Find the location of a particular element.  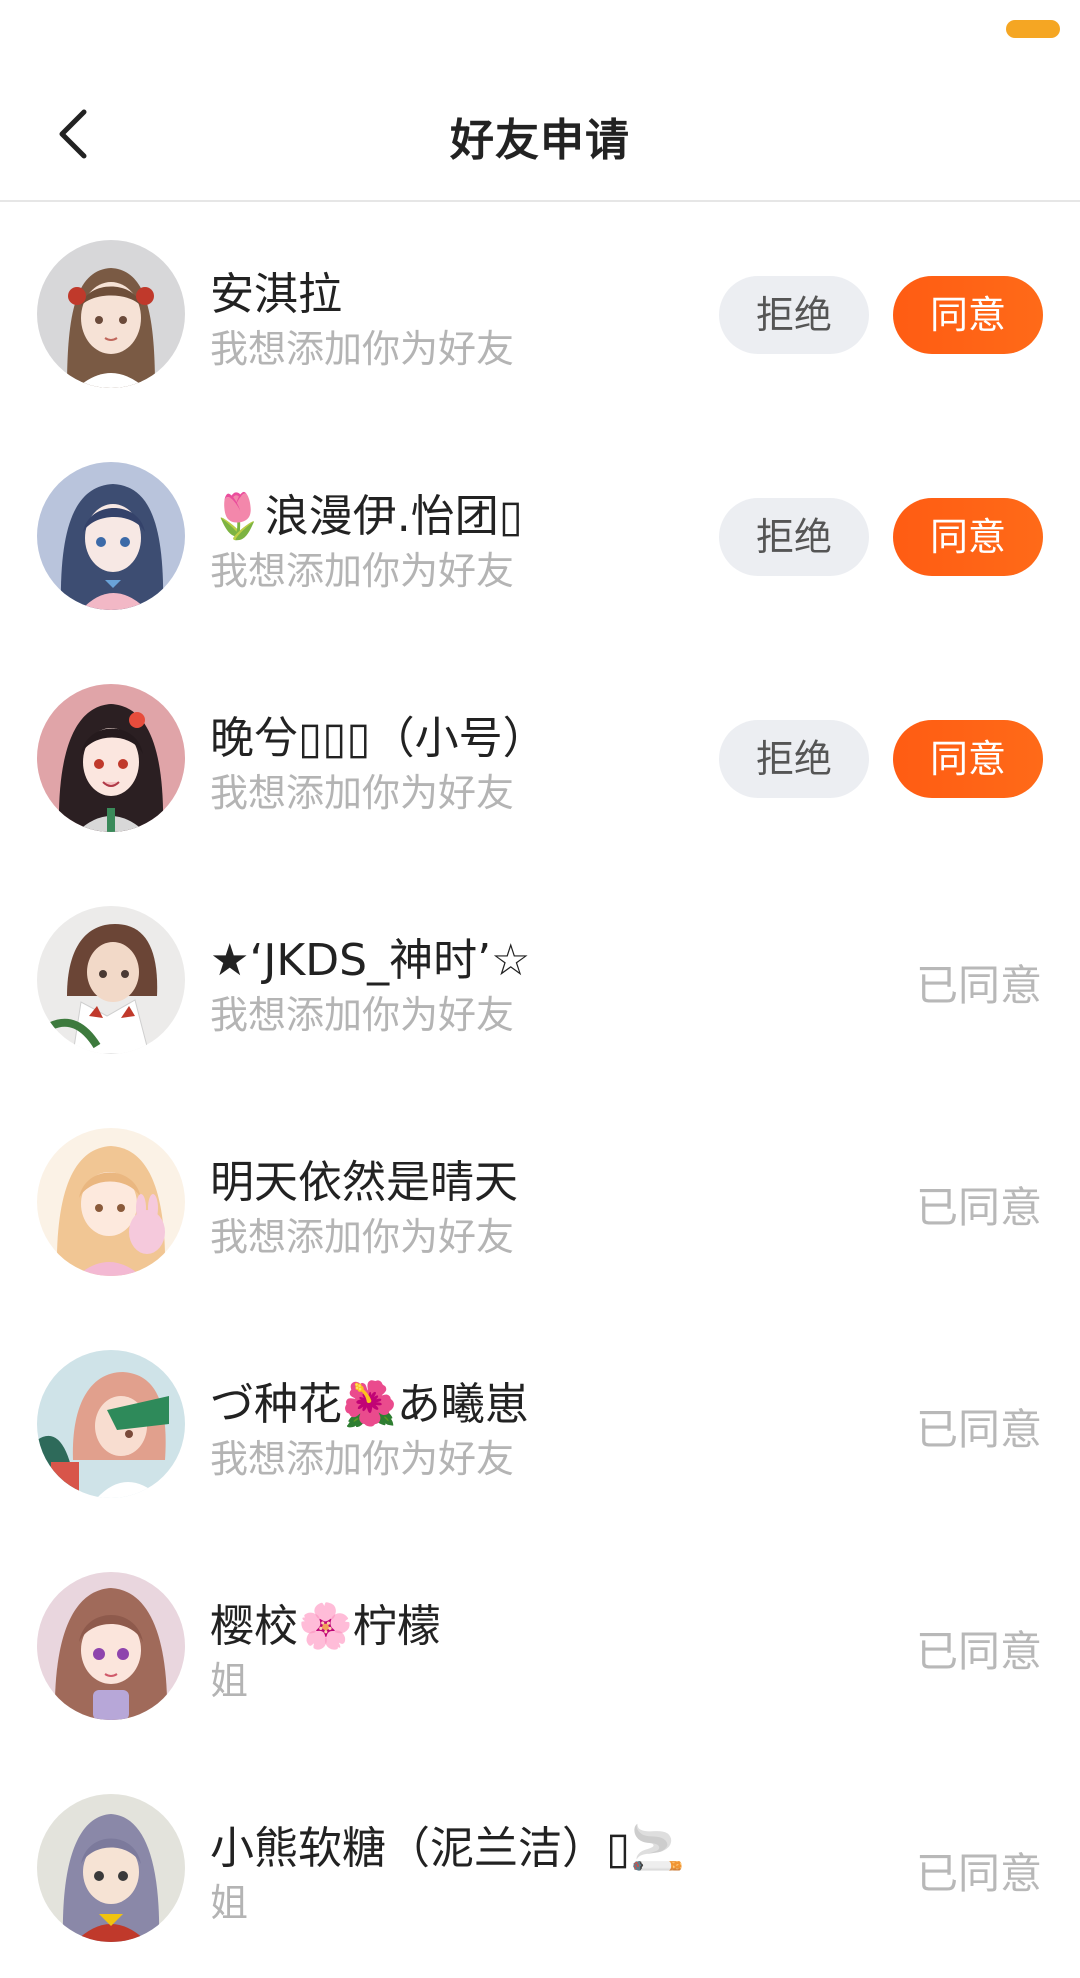

requester-name: 小熊软糖（泥兰洁）▯🚬 is located at coordinates (447, 1848).